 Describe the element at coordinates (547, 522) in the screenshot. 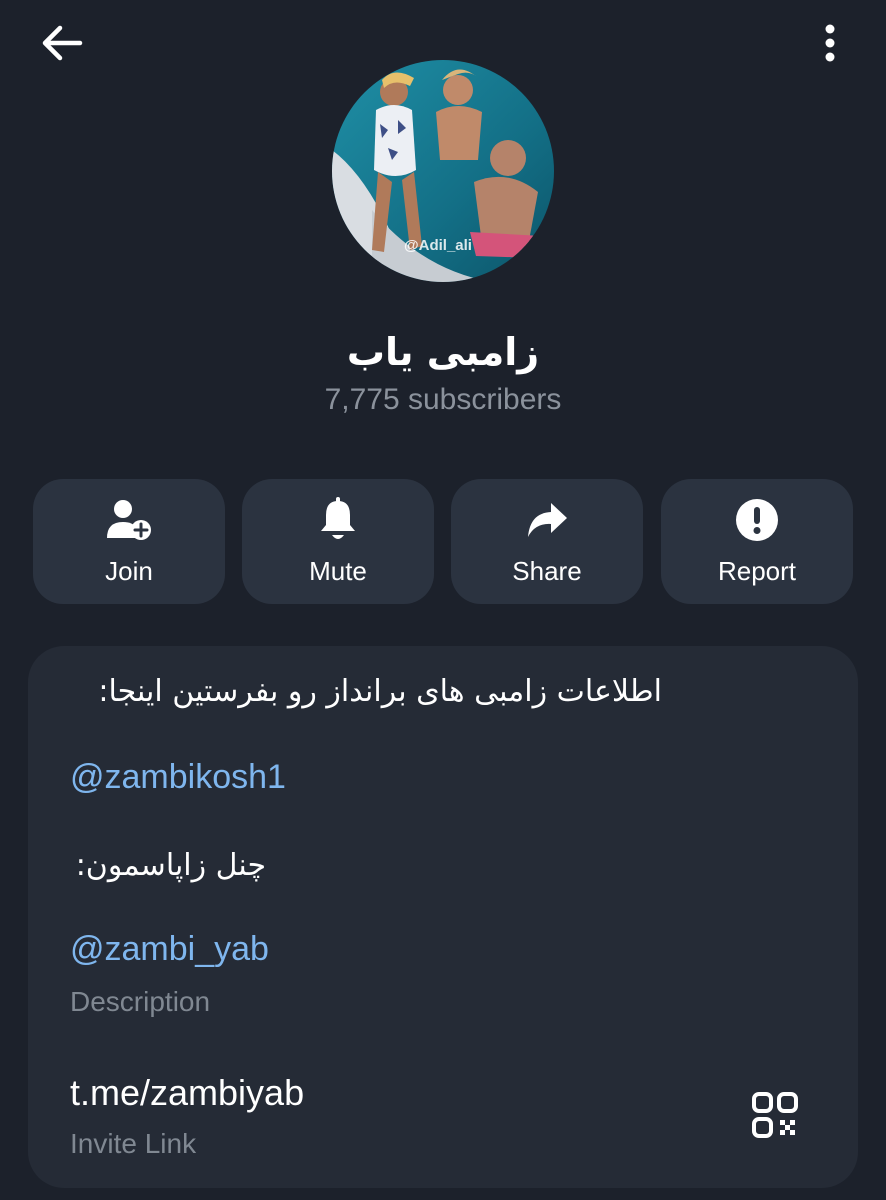

I see `share-arrow-icon` at that location.